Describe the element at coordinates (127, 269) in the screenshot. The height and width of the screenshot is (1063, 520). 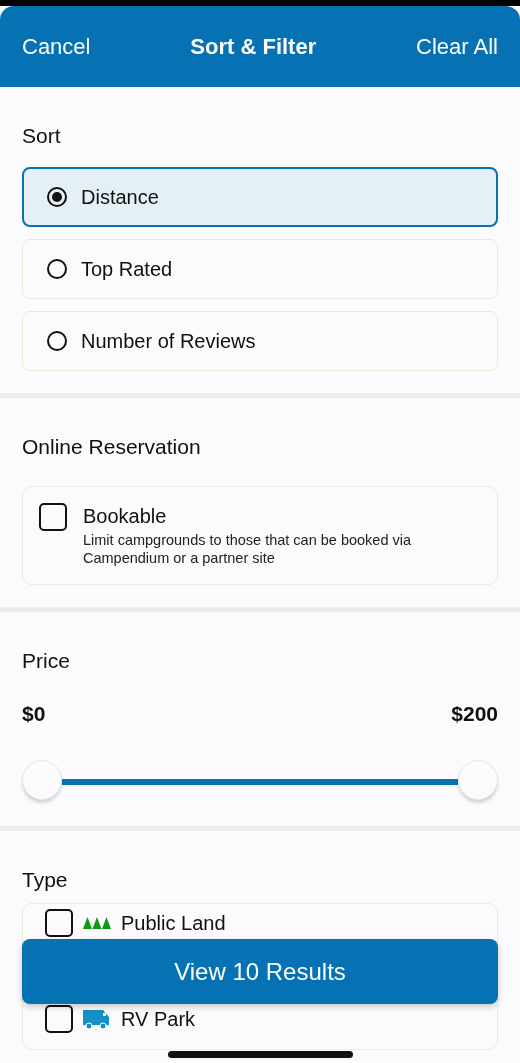
I see `option-label: Top Rated` at that location.